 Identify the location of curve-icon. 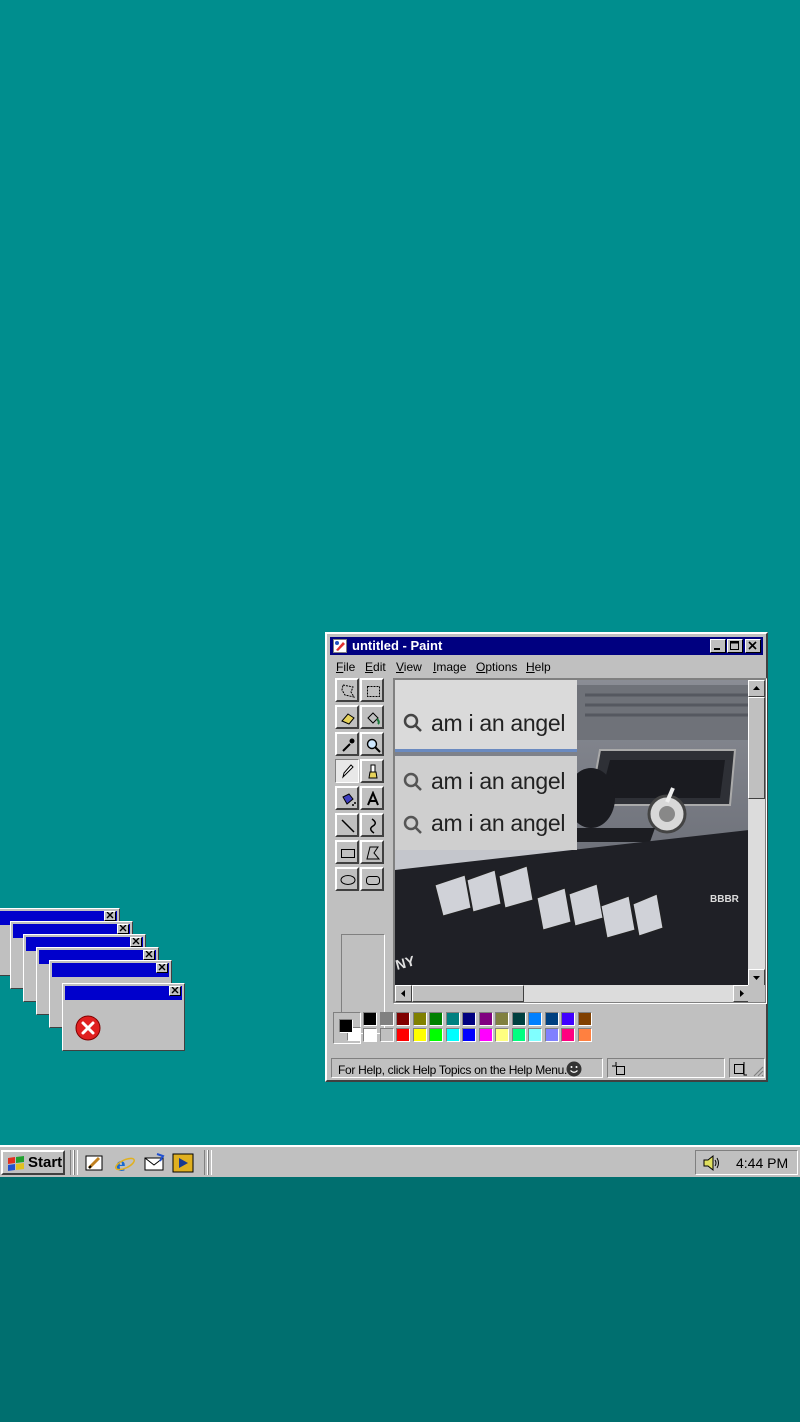
(373, 826).